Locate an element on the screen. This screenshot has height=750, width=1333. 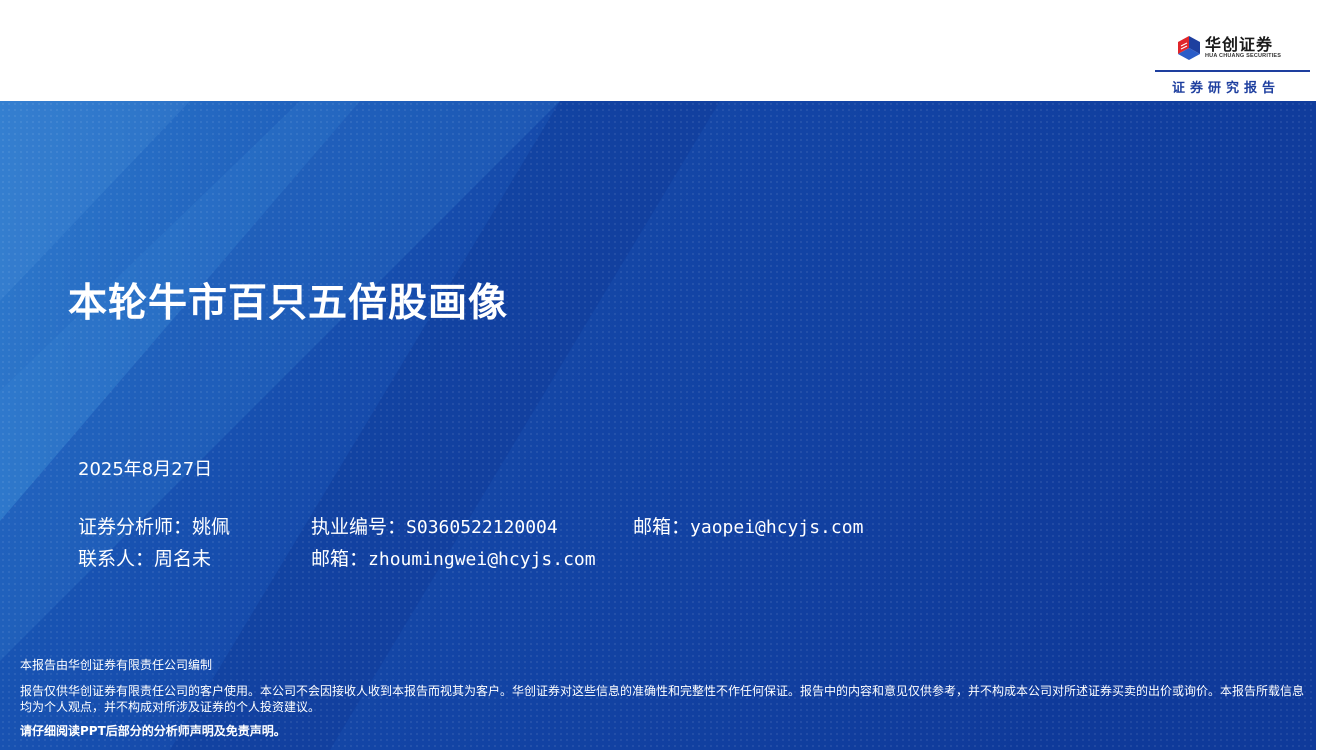
header-divider is located at coordinates (1232, 71).